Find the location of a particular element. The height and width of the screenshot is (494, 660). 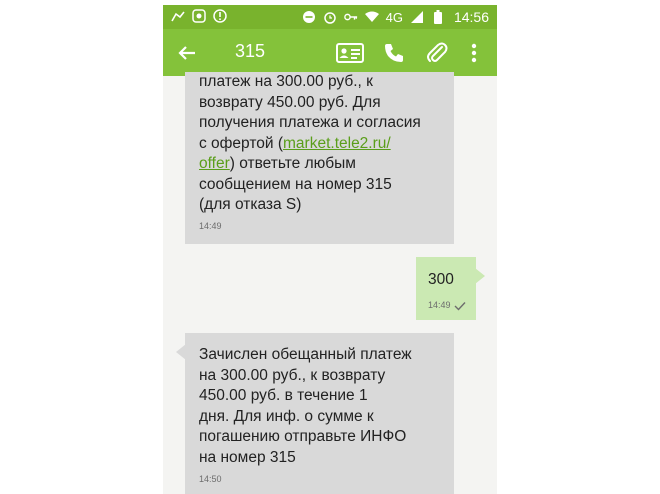

signal-icon is located at coordinates (417, 17).